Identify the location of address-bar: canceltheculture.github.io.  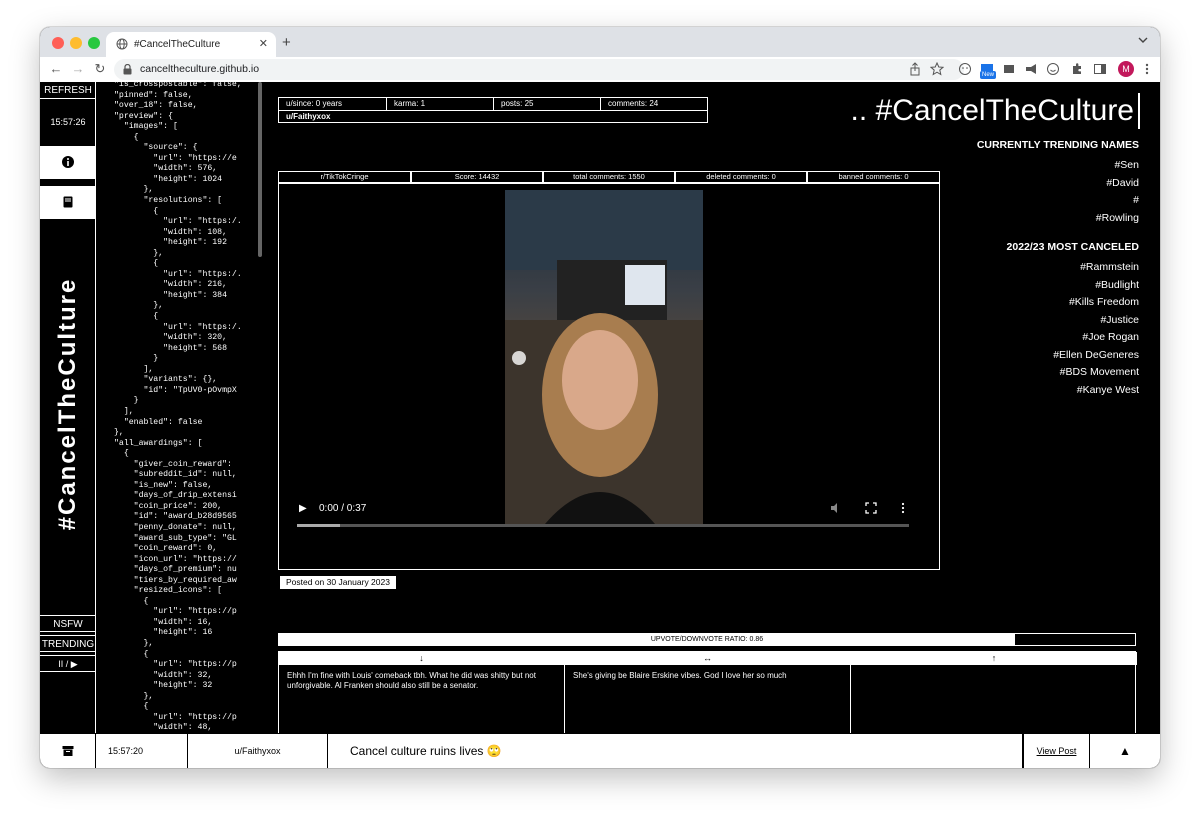
(539, 69).